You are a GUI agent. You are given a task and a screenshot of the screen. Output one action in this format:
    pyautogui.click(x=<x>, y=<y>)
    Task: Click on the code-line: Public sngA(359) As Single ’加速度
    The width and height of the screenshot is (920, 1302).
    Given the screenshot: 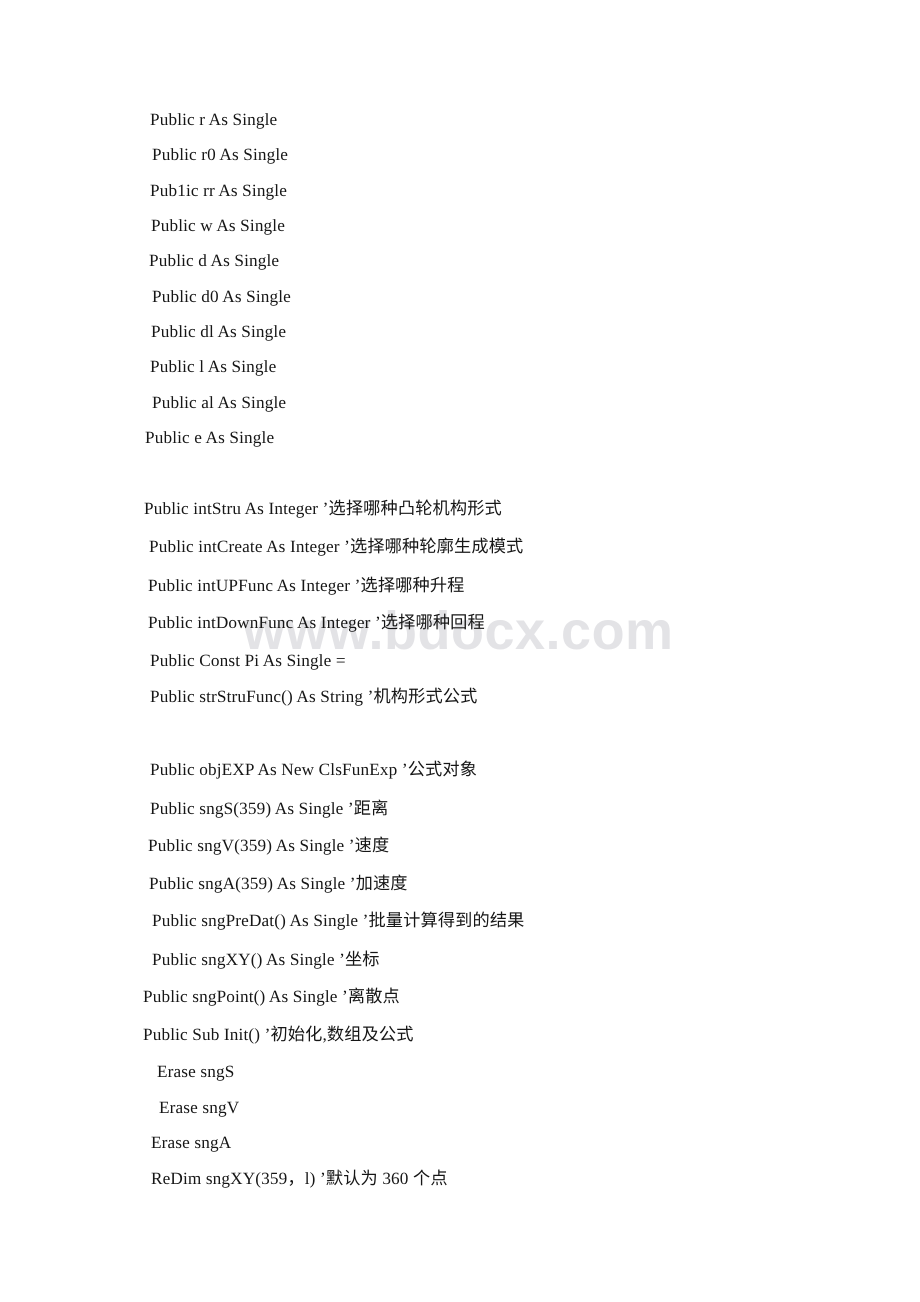 What is the action you would take?
    pyautogui.click(x=278, y=883)
    